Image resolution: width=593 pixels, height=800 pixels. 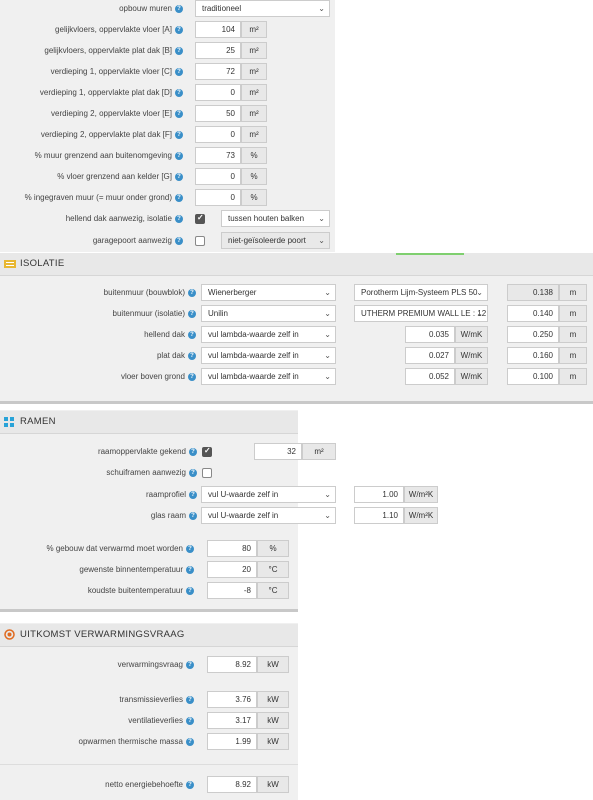 I want to click on raamoppervlakte-checkbox, so click(x=207, y=451).